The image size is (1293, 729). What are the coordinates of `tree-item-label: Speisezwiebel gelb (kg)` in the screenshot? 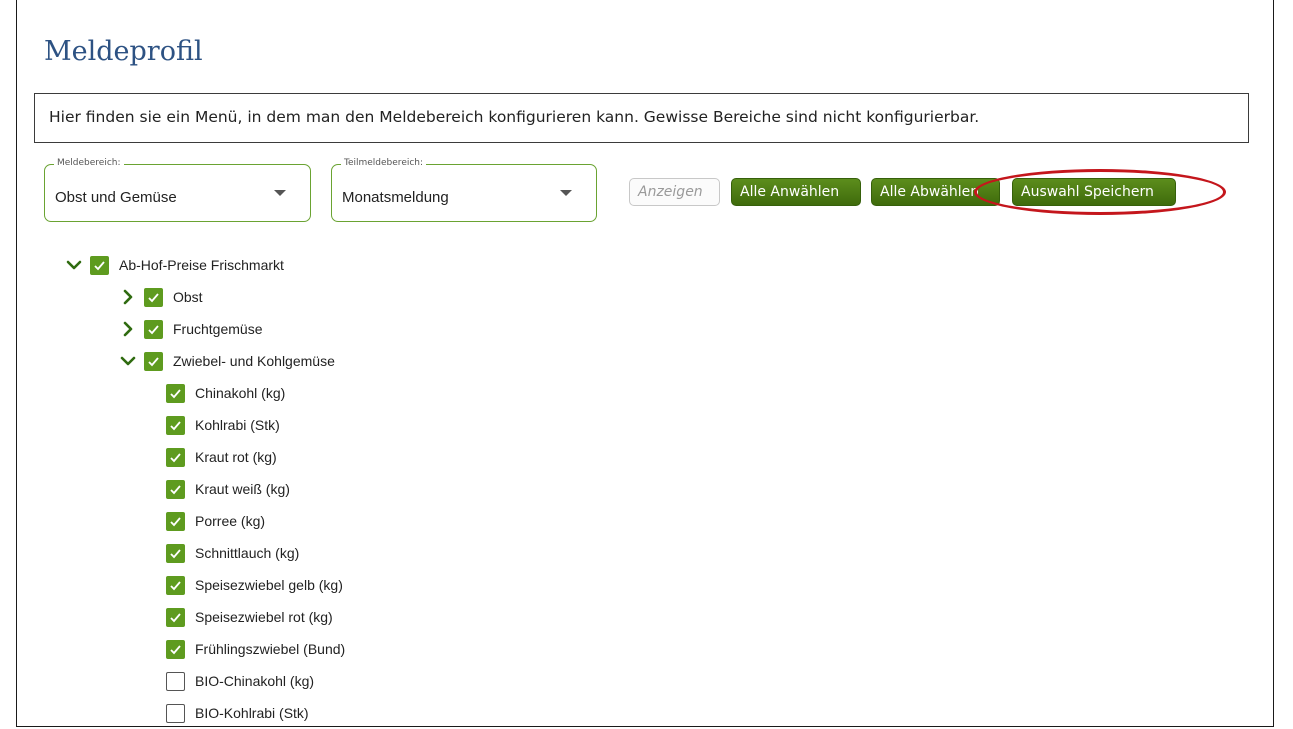 It's located at (269, 585).